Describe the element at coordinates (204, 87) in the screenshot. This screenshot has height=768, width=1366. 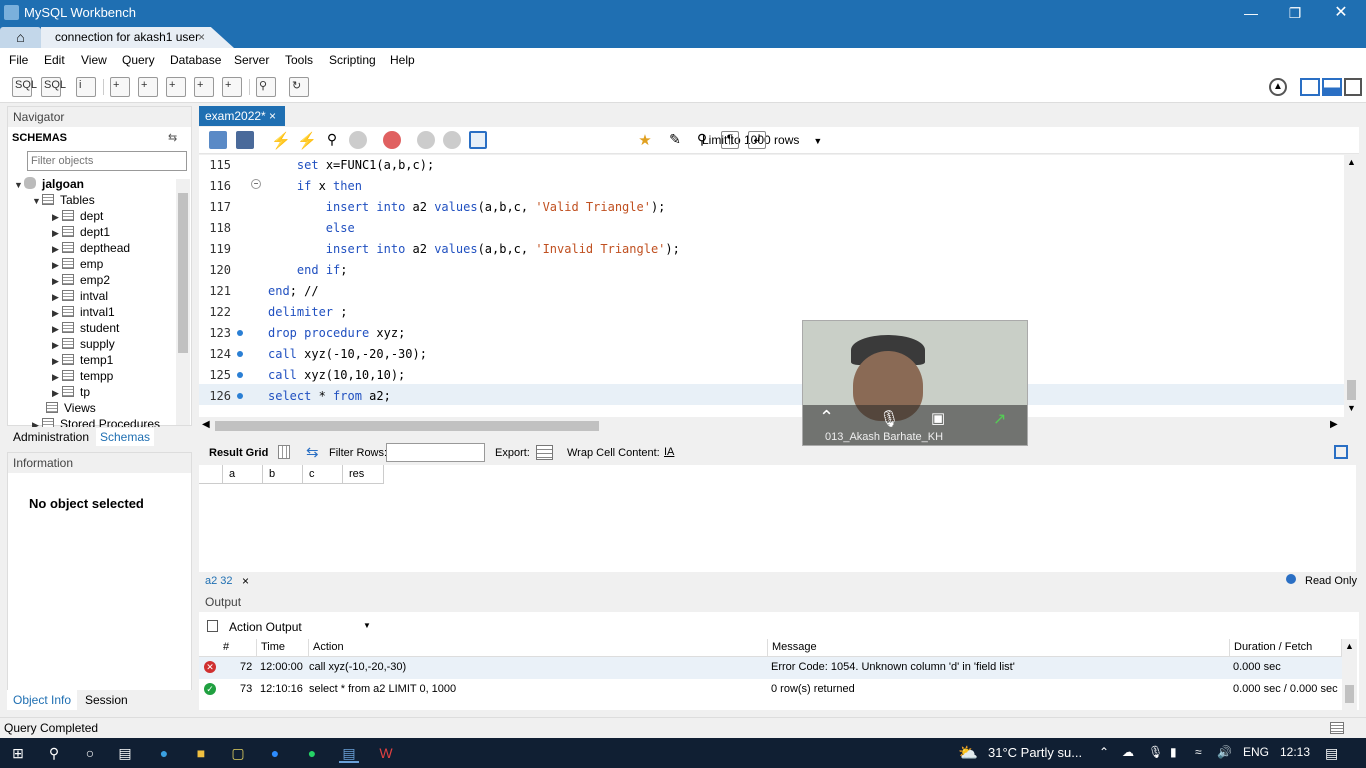
I see `create-procedure-icon: +` at that location.